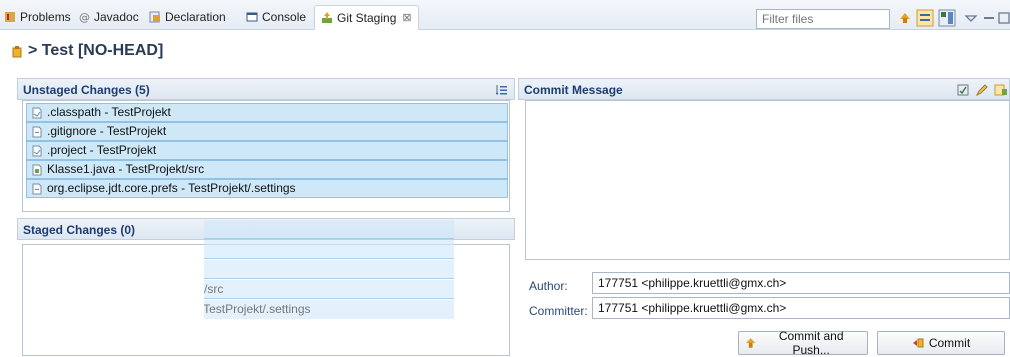 The image size is (1010, 357). I want to click on view-menu-icon, so click(971, 18).